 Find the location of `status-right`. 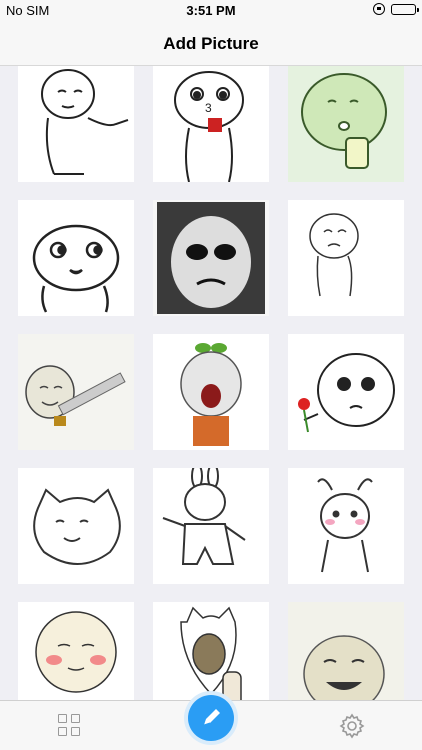

status-right is located at coordinates (396, 9).